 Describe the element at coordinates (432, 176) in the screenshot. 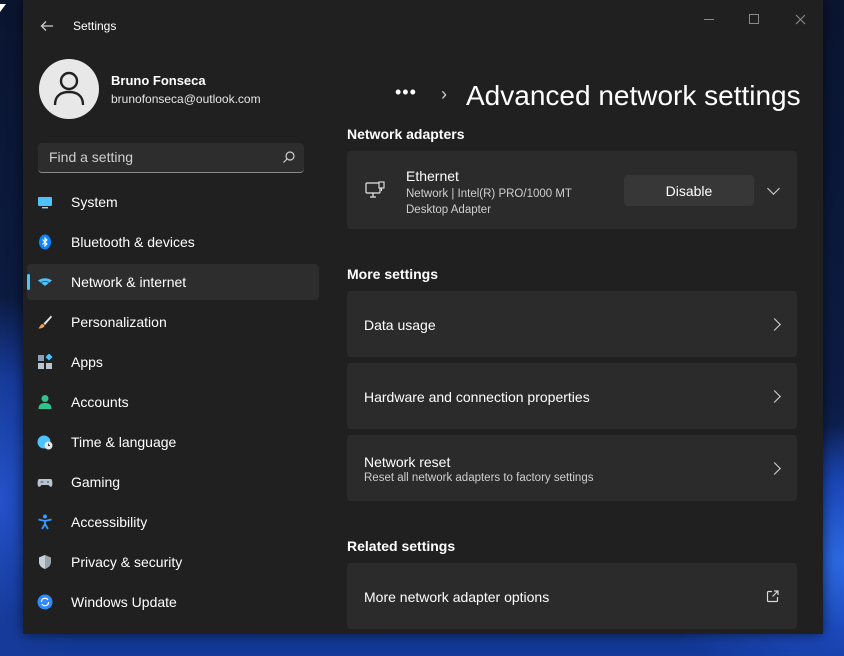

I see `adapter-name: Ethernet` at that location.